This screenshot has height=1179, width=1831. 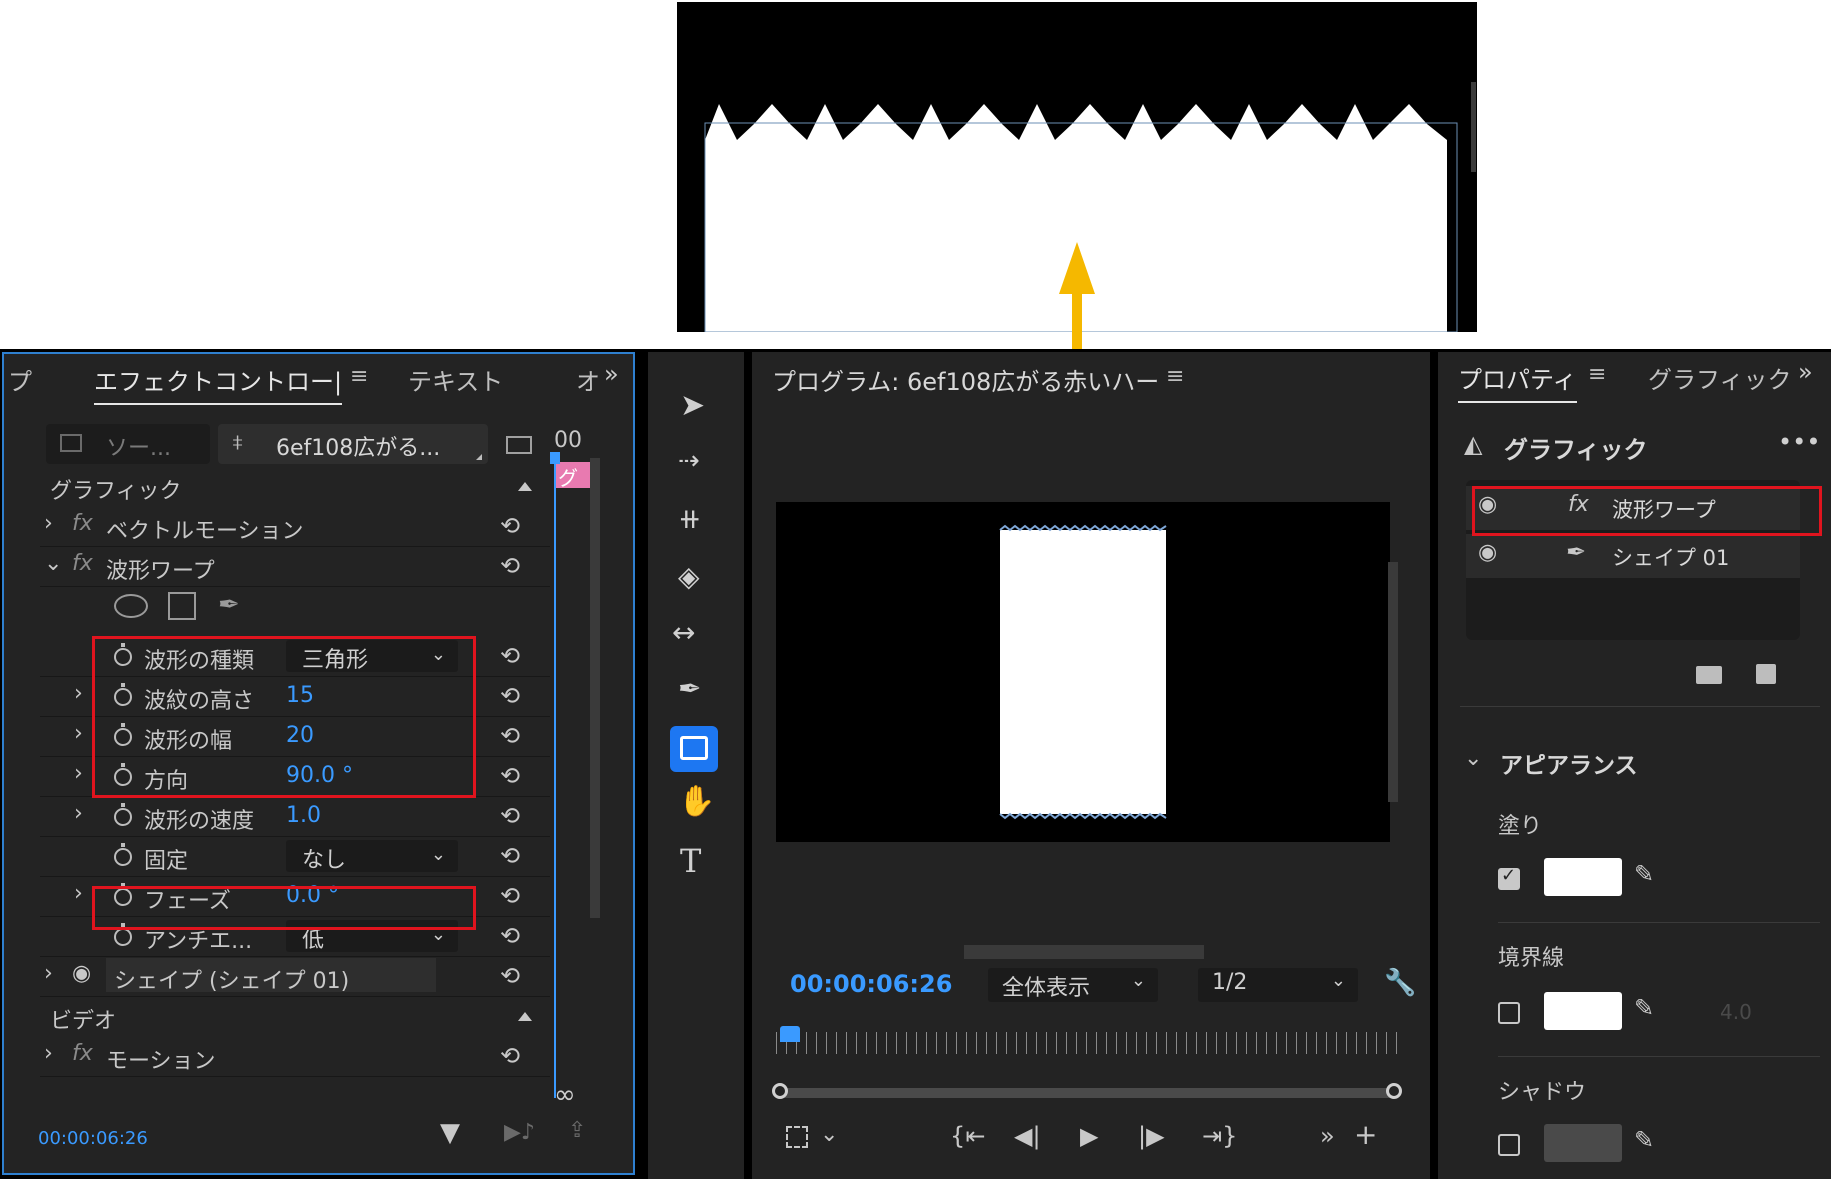 What do you see at coordinates (295, 526) in the screenshot?
I see `row-vector-motion: › fx ベクトルモーション` at bounding box center [295, 526].